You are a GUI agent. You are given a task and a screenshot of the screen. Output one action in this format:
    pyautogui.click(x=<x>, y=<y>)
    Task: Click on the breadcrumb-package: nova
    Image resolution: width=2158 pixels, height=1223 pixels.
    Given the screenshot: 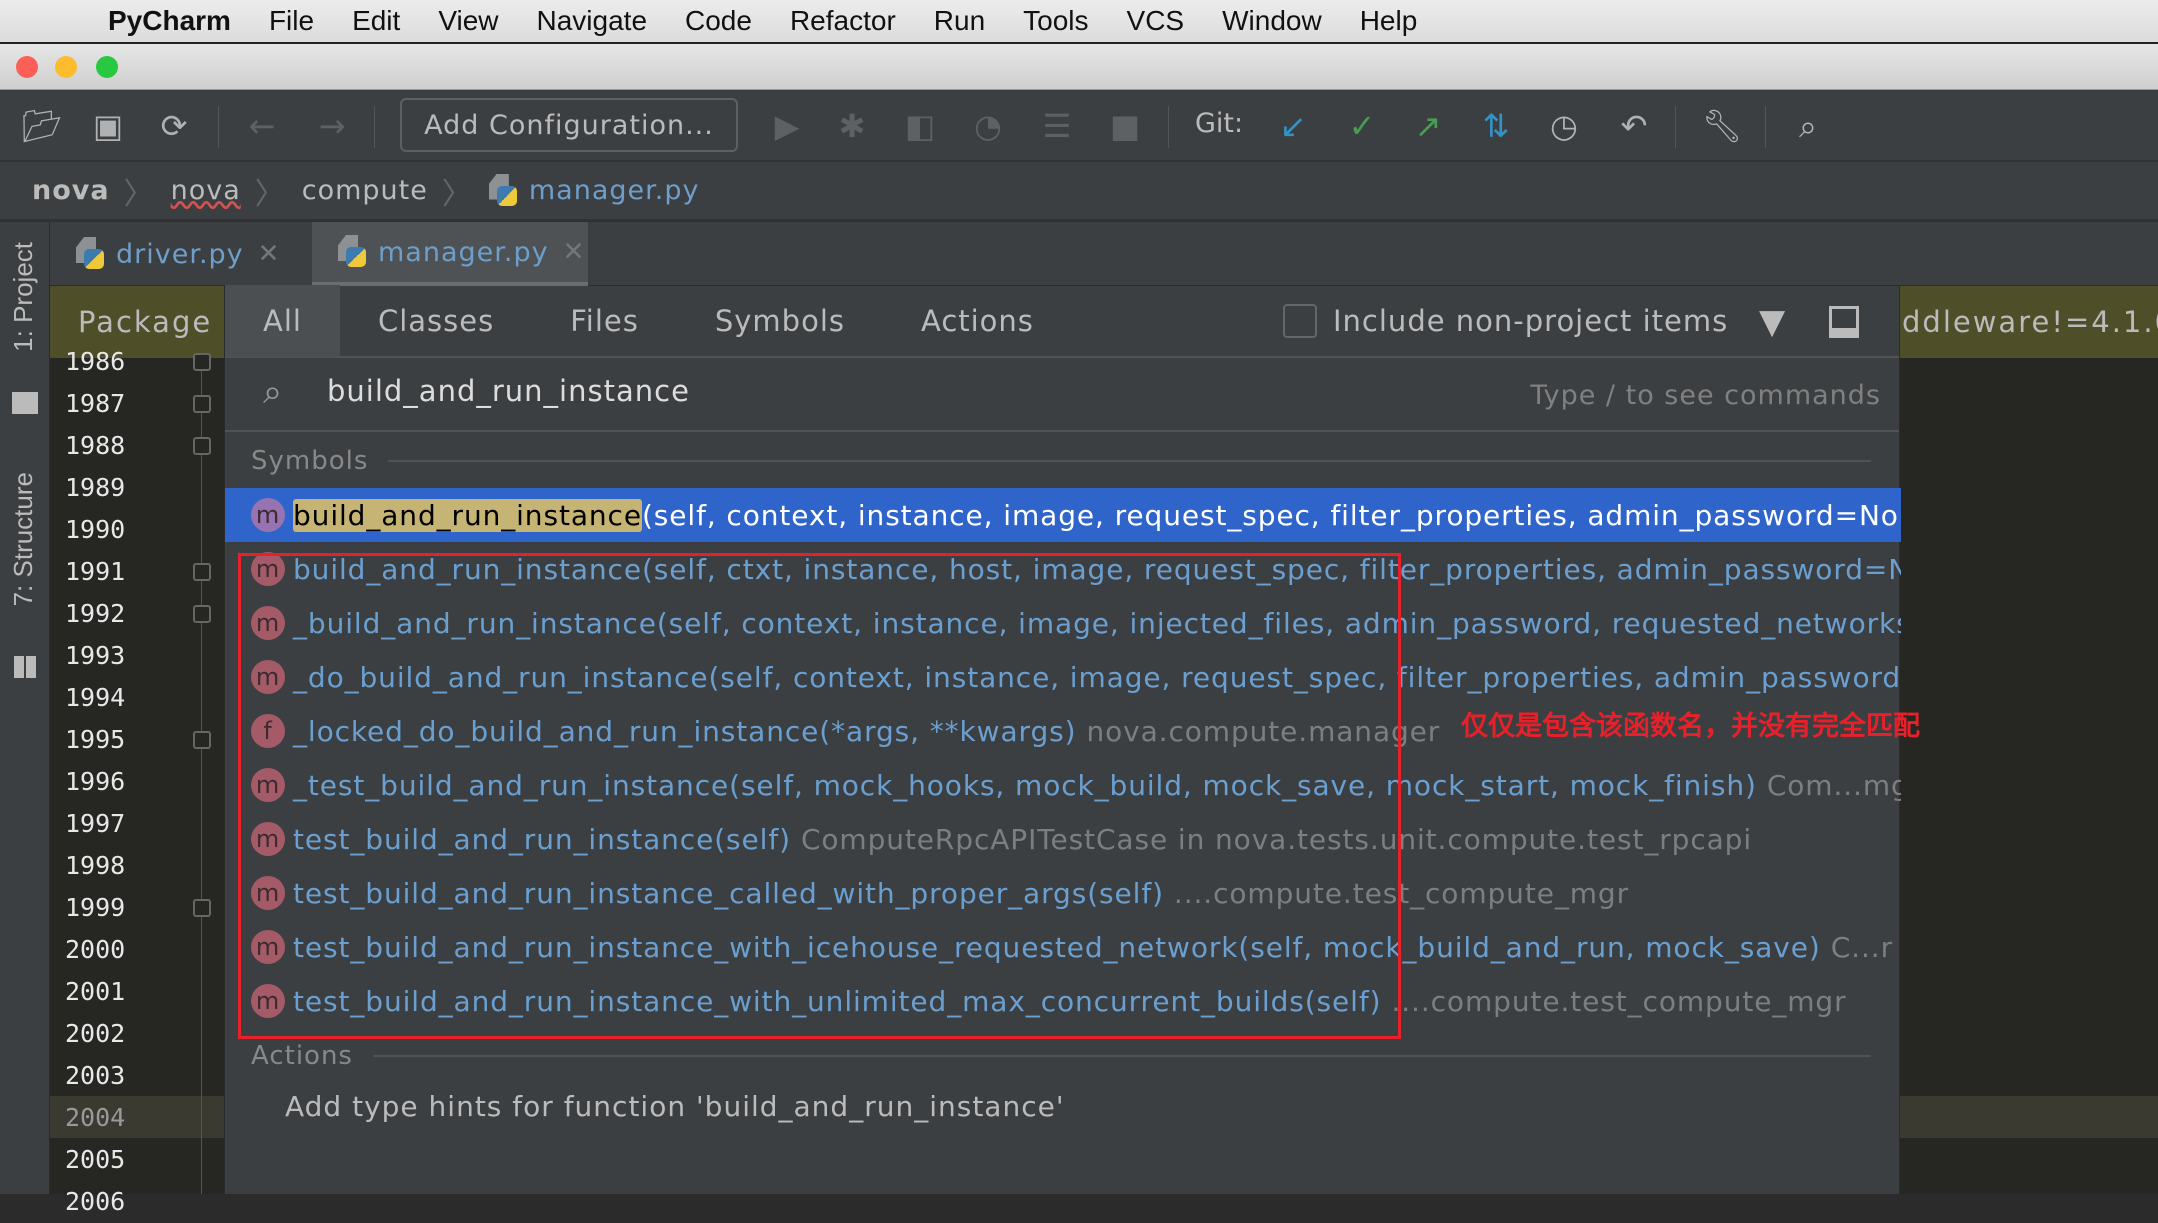 What is the action you would take?
    pyautogui.click(x=206, y=190)
    